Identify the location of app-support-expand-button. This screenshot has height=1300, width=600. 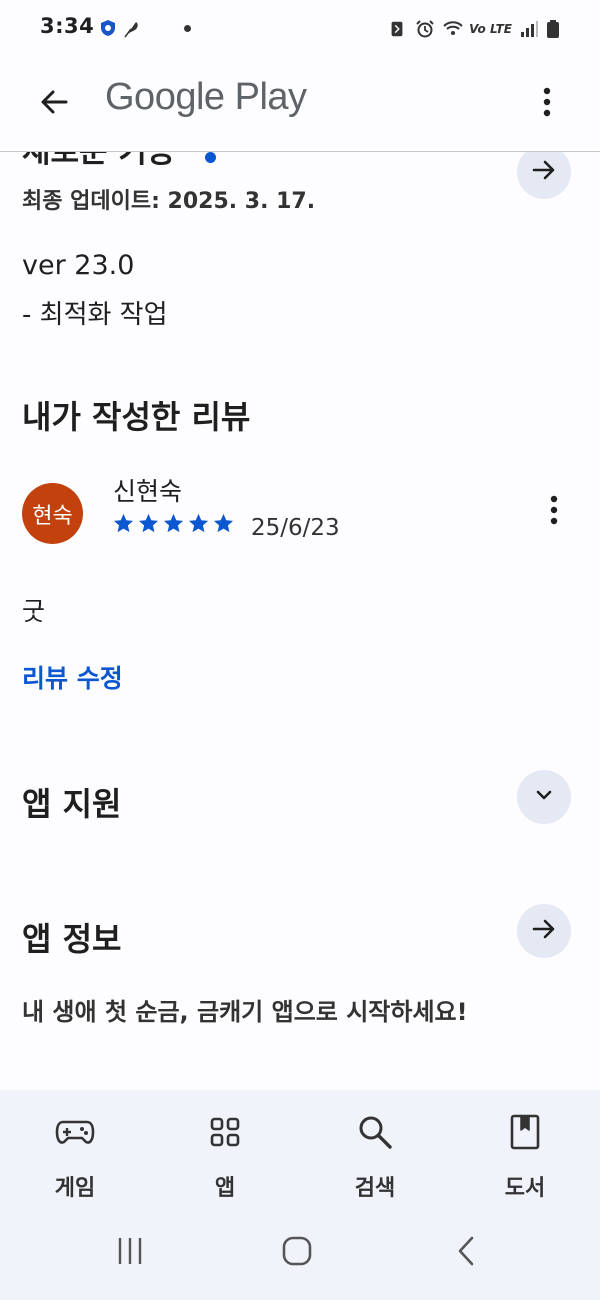
(544, 797).